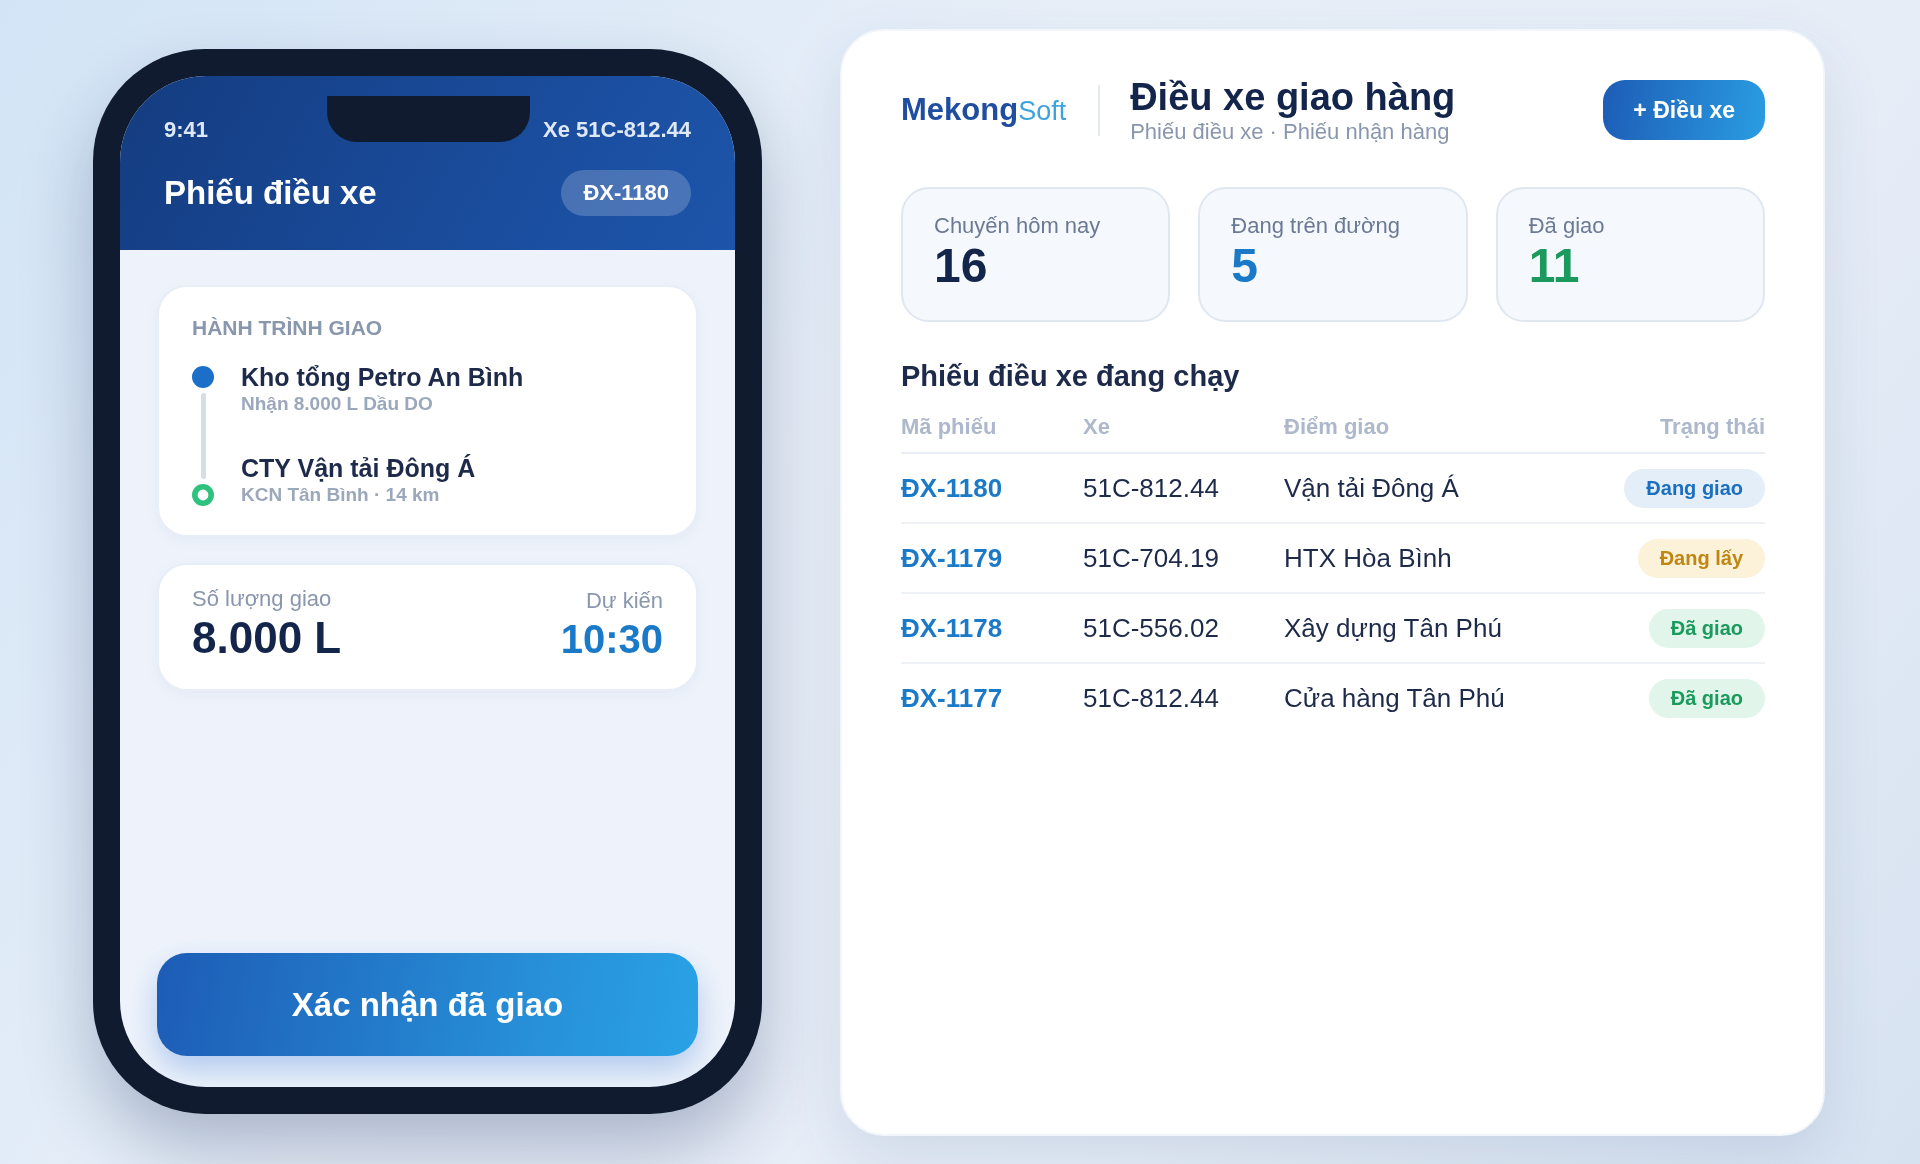 This screenshot has height=1164, width=1920. I want to click on ticket-badge: ĐX-1180, so click(626, 193).